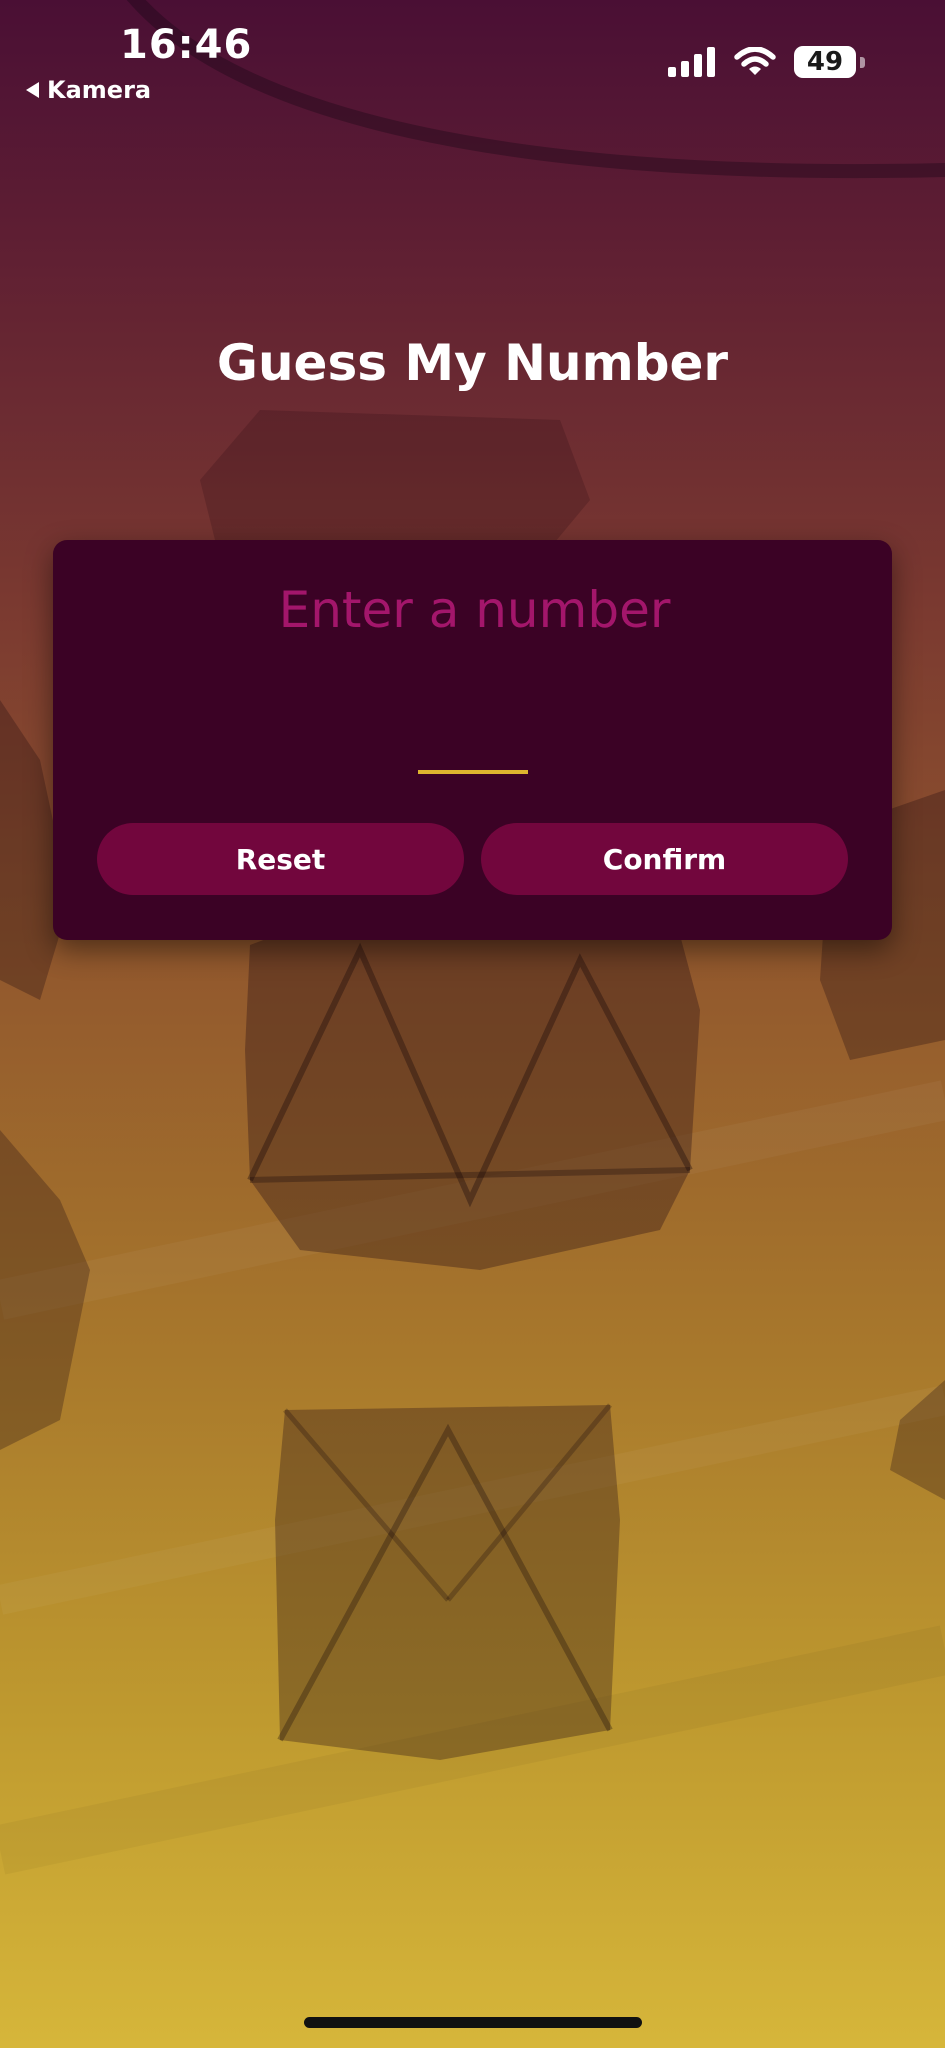 This screenshot has width=945, height=2048. Describe the element at coordinates (755, 61) in the screenshot. I see `wifi-icon` at that location.